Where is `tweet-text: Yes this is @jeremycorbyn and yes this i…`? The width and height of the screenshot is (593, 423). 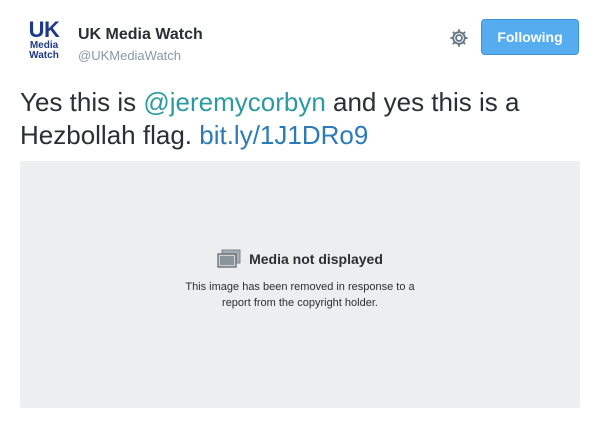
tweet-text: Yes this is @jeremycorbyn and yes this i… is located at coordinates (300, 119).